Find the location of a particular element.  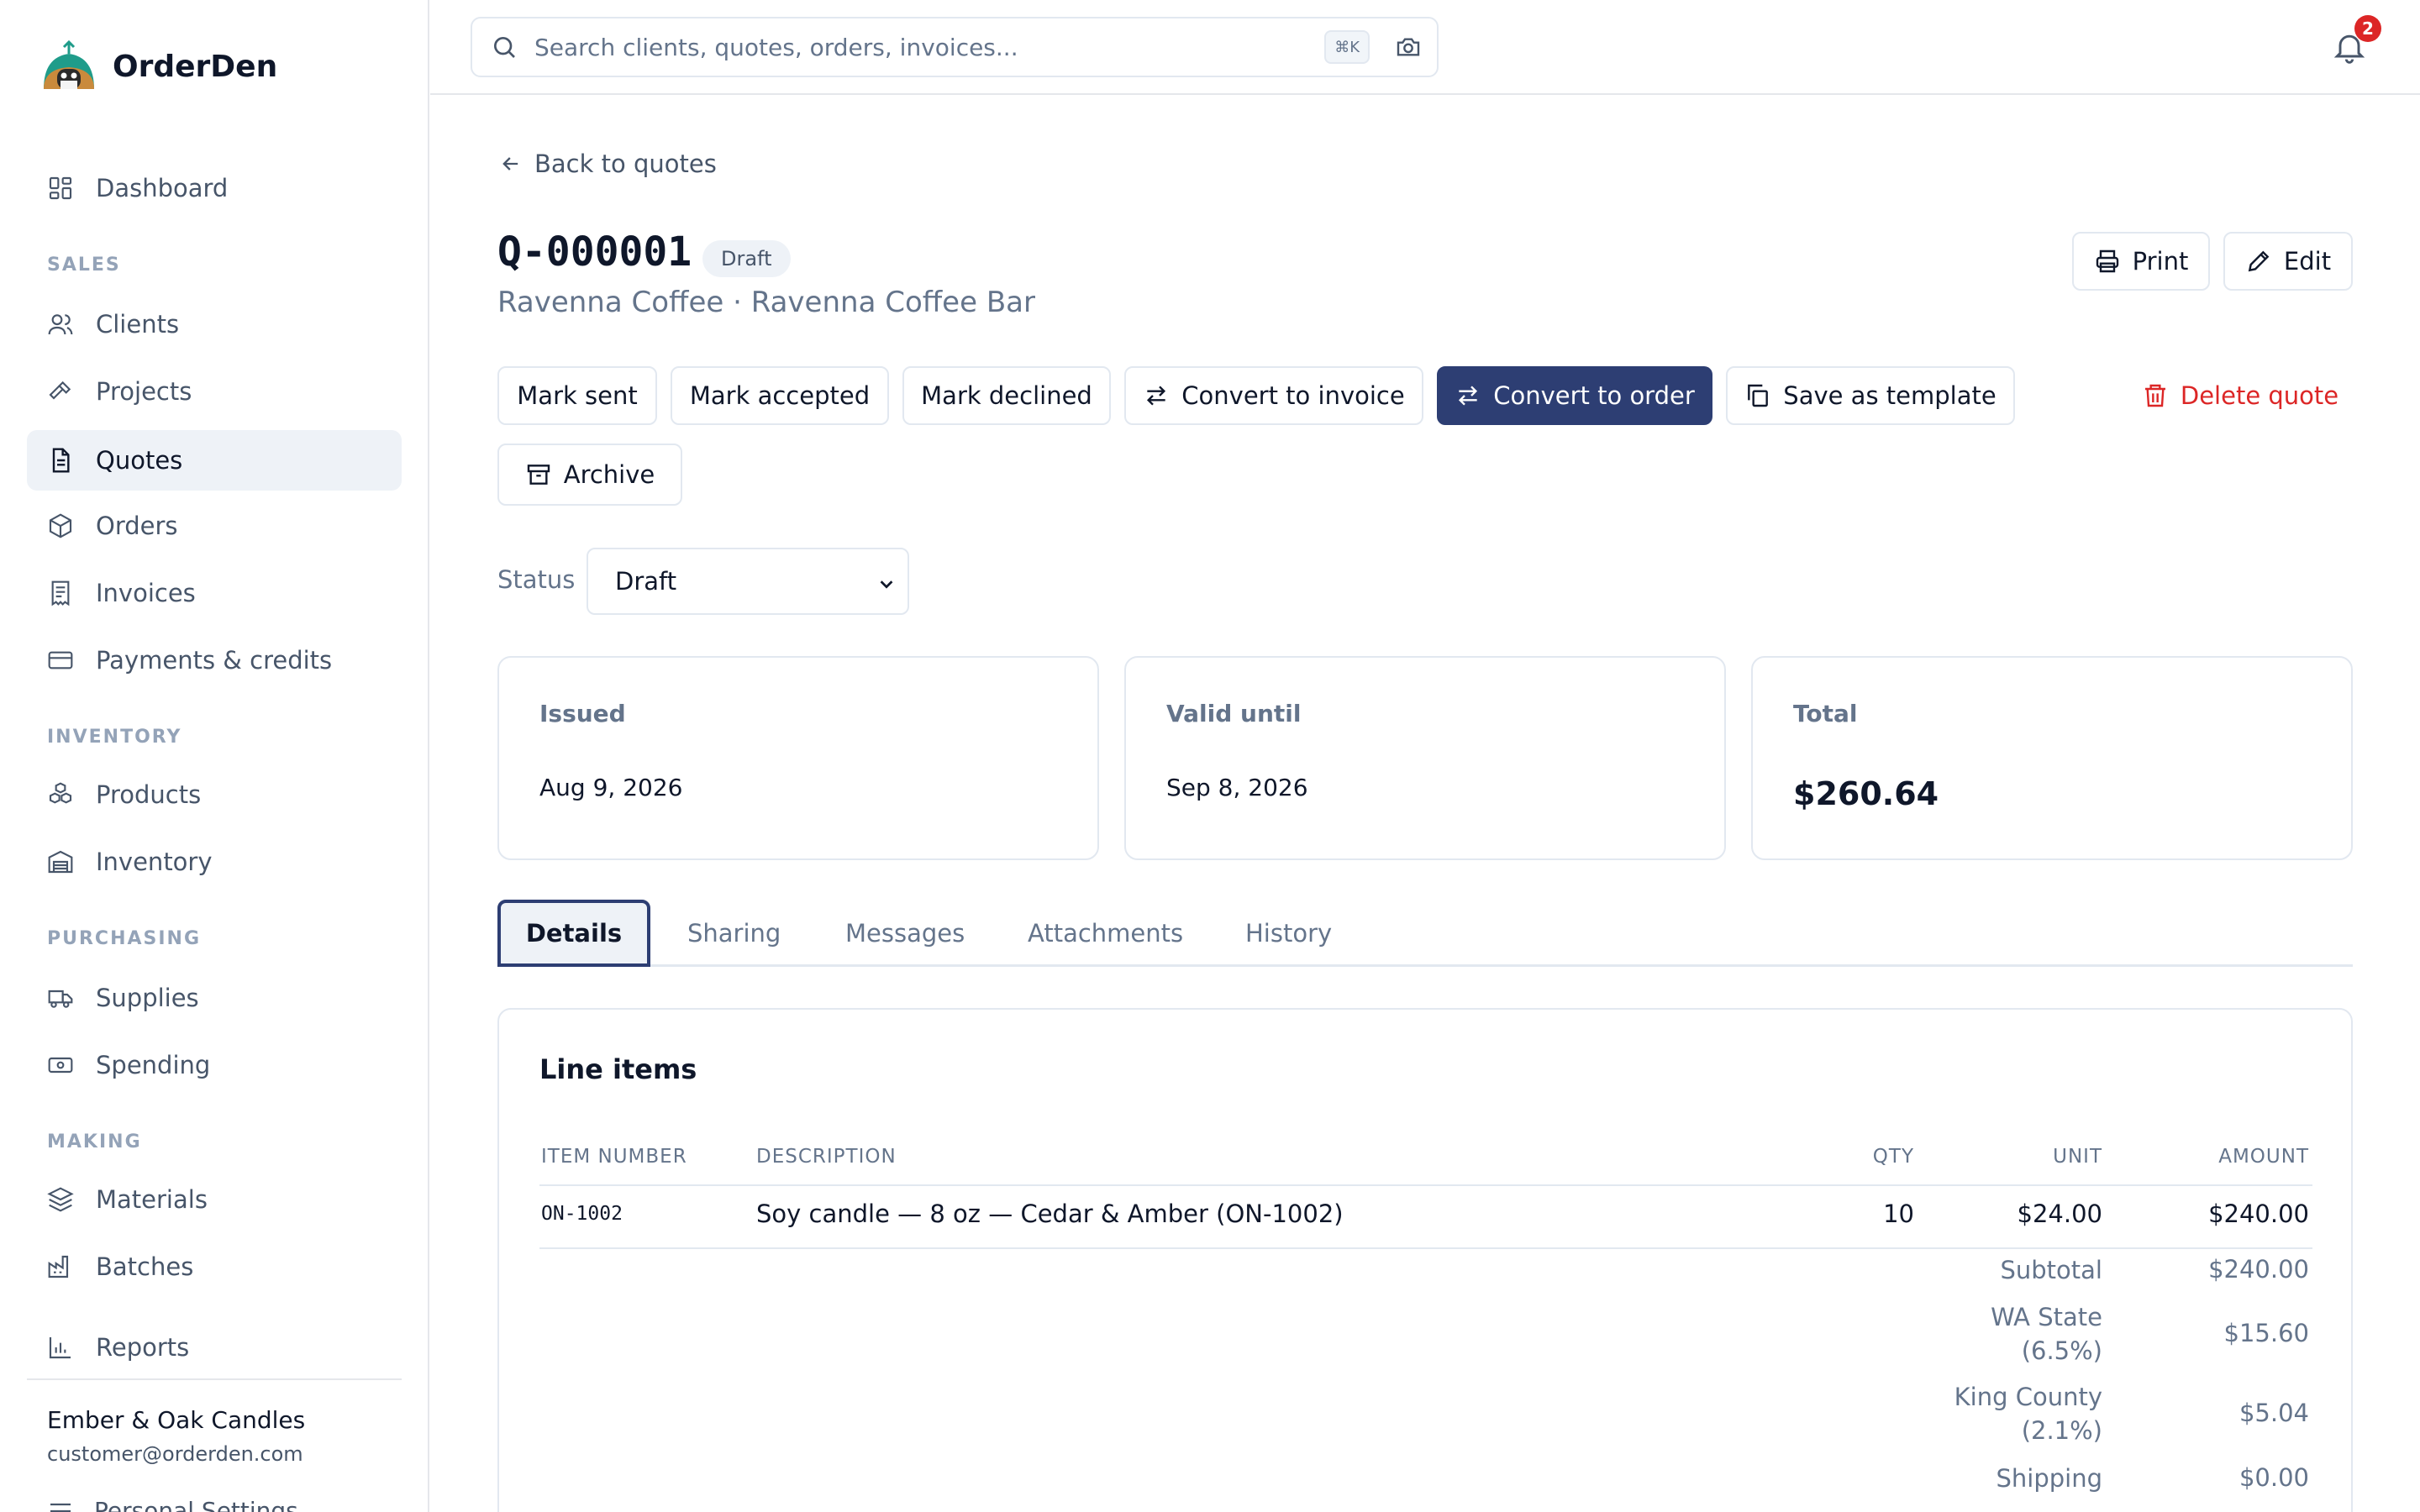

mark-accepted-button: Mark accepted is located at coordinates (780, 395).